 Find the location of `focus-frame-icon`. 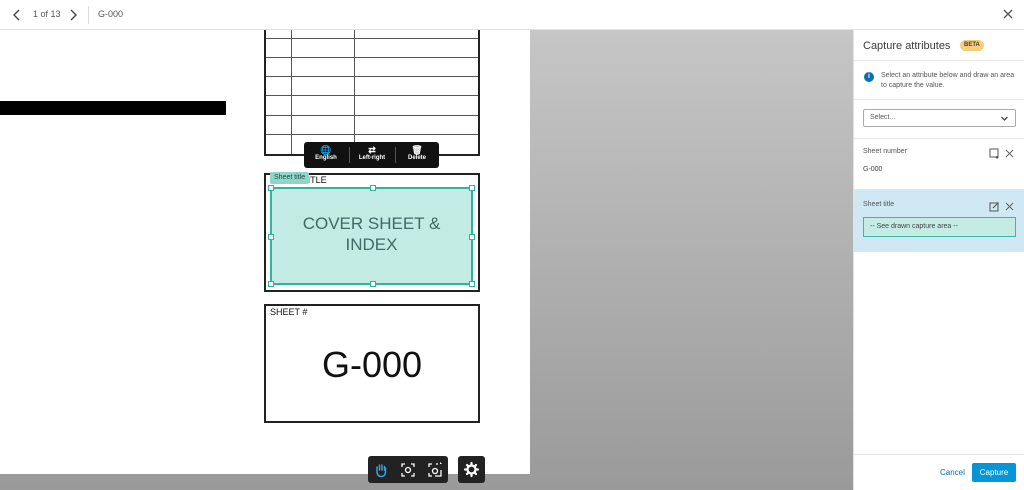

focus-frame-icon is located at coordinates (408, 470).